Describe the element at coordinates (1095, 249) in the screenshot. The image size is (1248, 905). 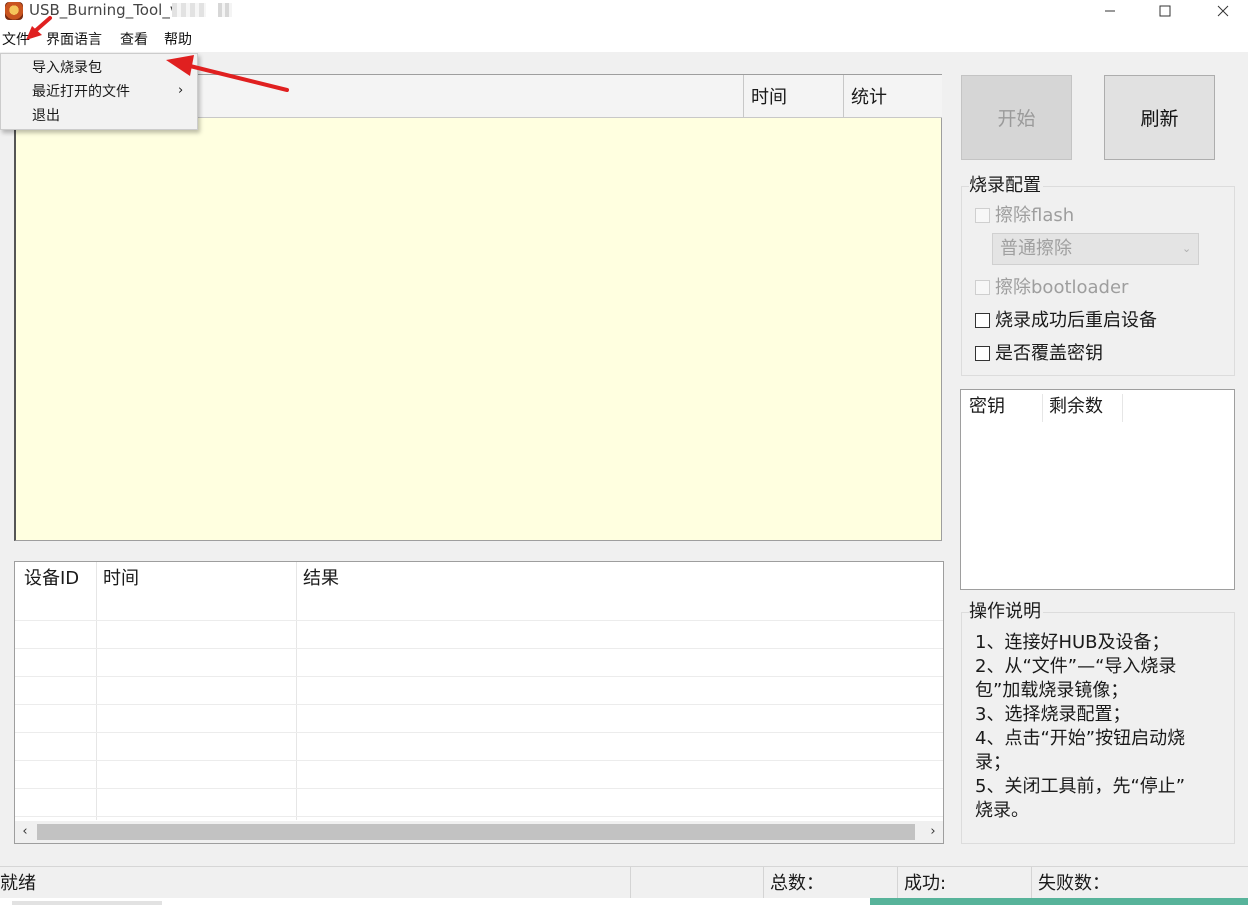
I see `erase-mode-select: 普通擦除` at that location.